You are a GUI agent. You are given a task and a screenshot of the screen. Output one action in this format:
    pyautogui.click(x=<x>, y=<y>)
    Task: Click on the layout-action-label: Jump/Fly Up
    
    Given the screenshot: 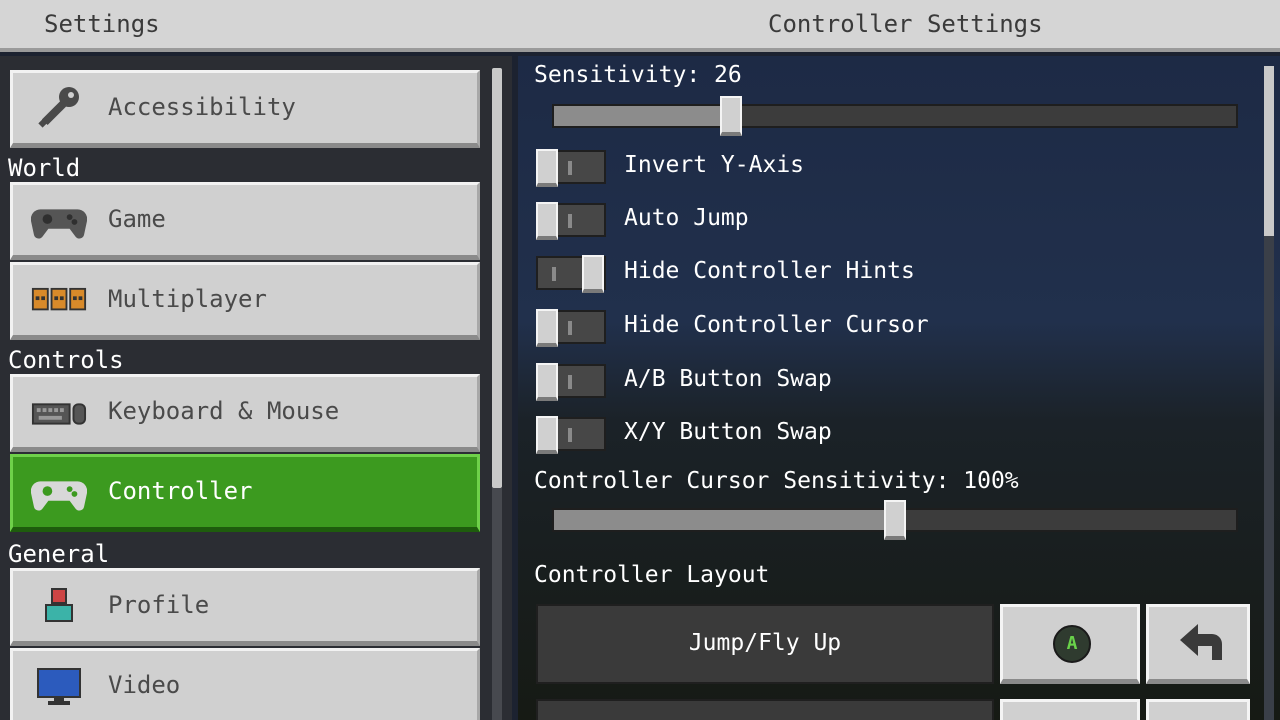 What is the action you would take?
    pyautogui.click(x=765, y=643)
    